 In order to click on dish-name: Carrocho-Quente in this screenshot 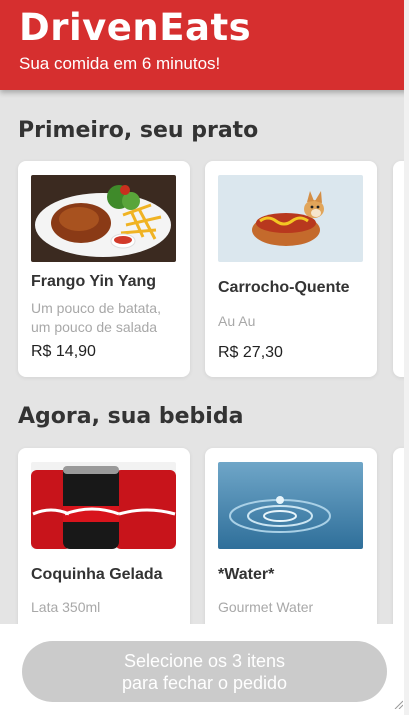, I will do `click(284, 287)`.